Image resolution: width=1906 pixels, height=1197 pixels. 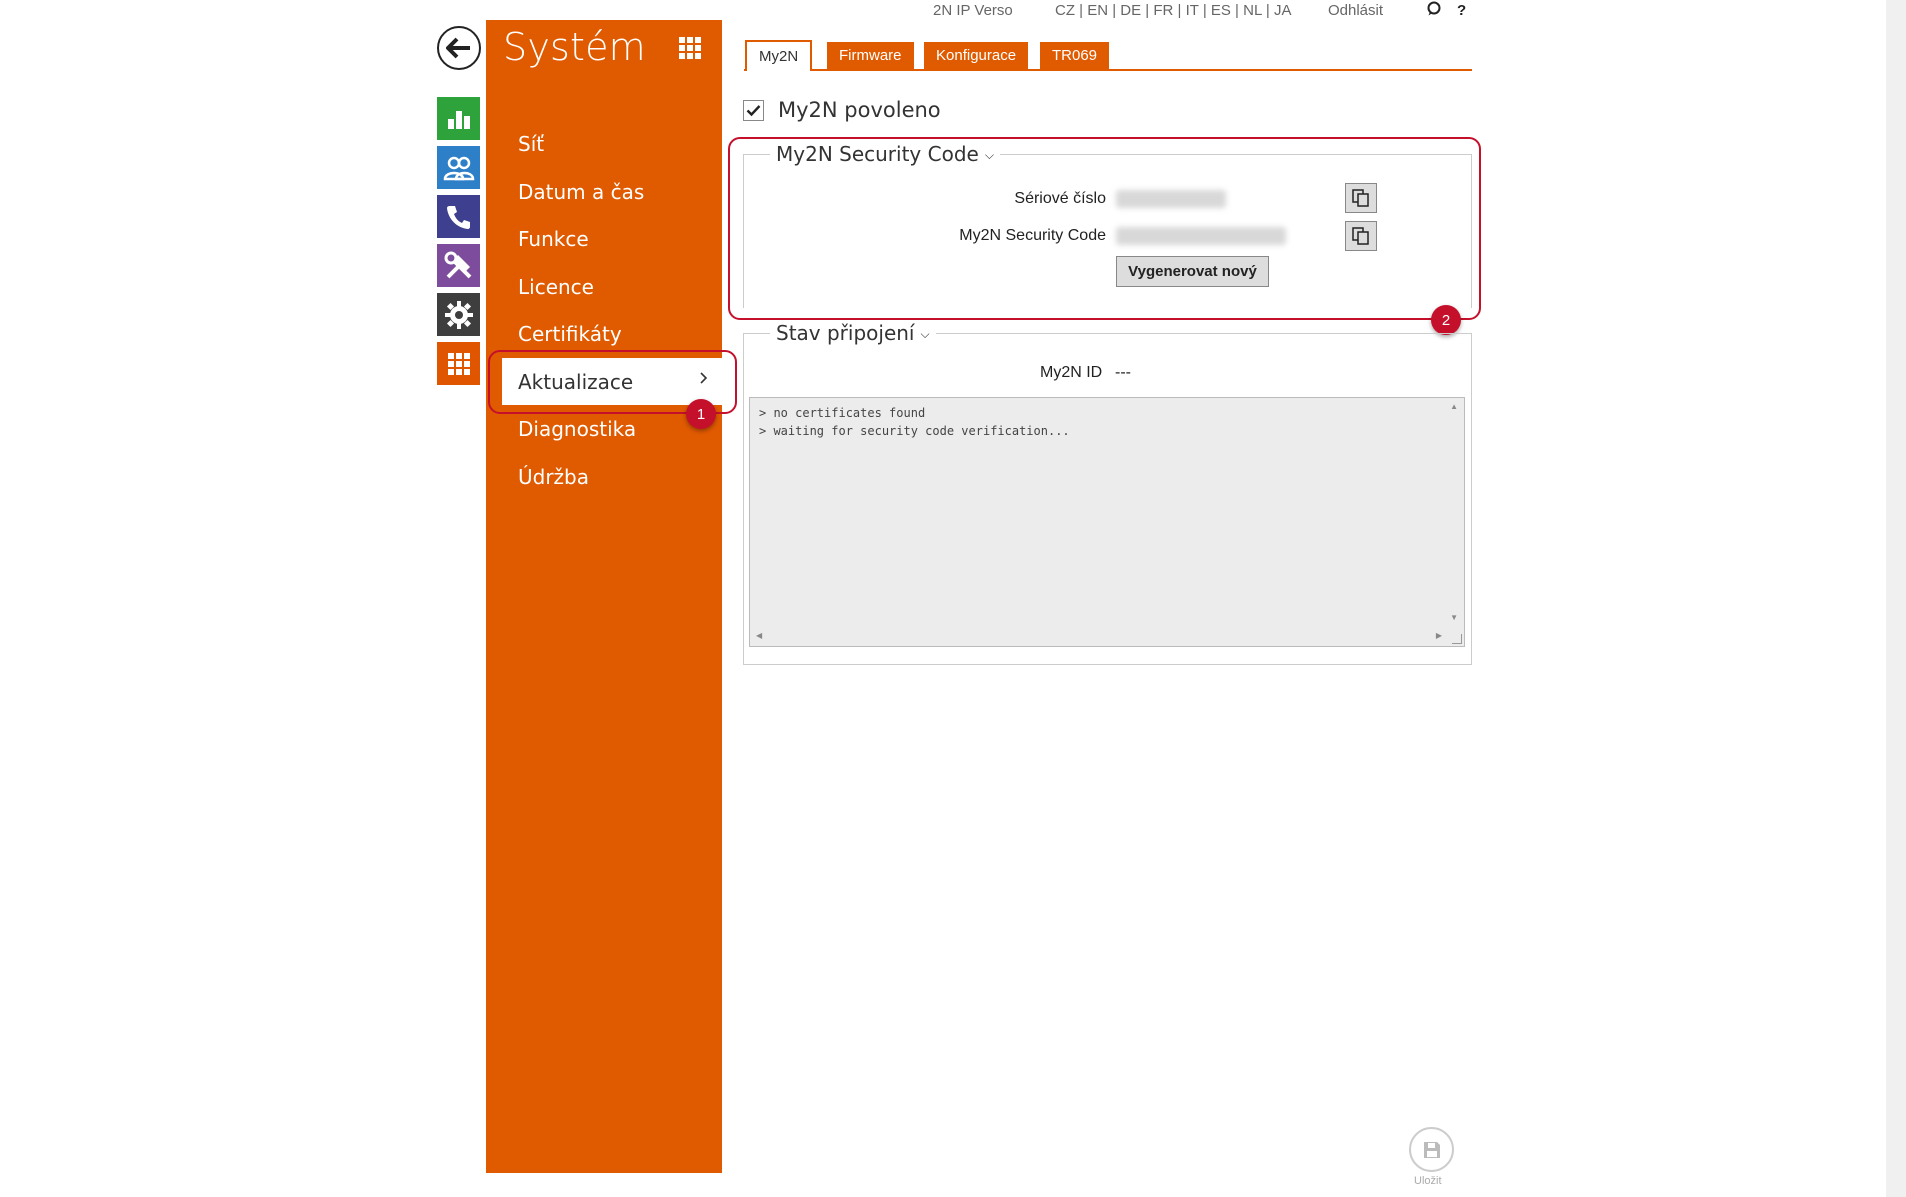 What do you see at coordinates (779, 55) in the screenshot?
I see `tab-my2n: My2N` at bounding box center [779, 55].